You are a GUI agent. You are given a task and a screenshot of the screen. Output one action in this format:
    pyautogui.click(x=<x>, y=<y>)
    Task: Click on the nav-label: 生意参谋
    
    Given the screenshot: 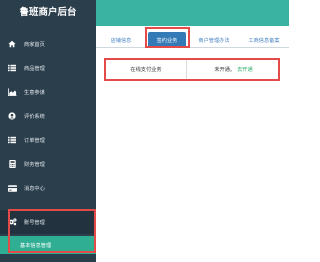 What is the action you would take?
    pyautogui.click(x=34, y=92)
    